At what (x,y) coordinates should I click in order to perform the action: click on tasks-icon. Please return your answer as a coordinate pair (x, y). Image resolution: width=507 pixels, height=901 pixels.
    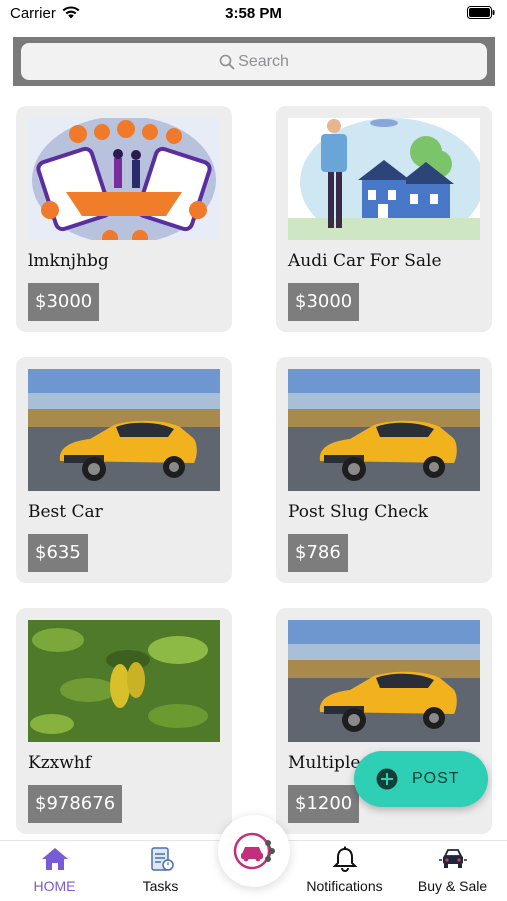
    Looking at the image, I should click on (162, 859).